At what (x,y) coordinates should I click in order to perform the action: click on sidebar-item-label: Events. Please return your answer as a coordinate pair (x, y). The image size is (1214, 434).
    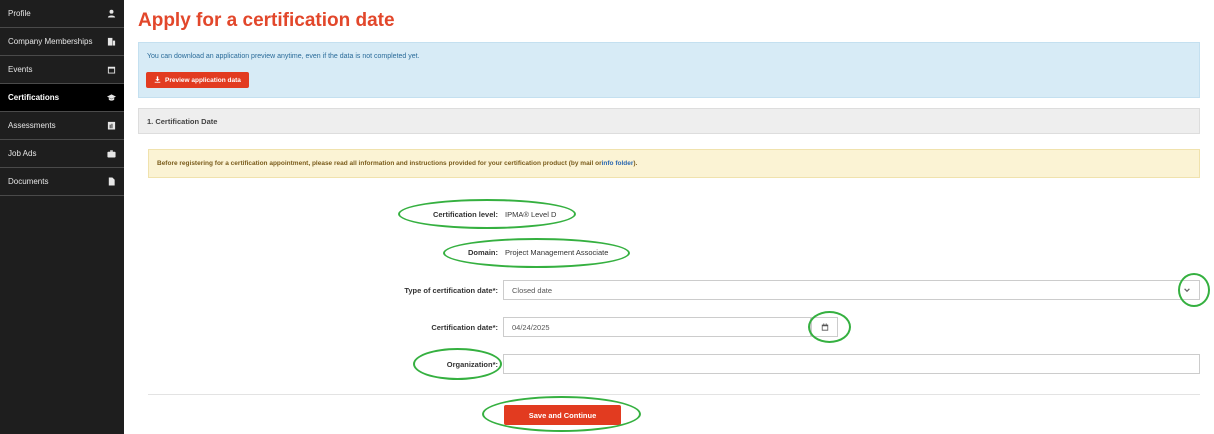
    Looking at the image, I should click on (20, 69).